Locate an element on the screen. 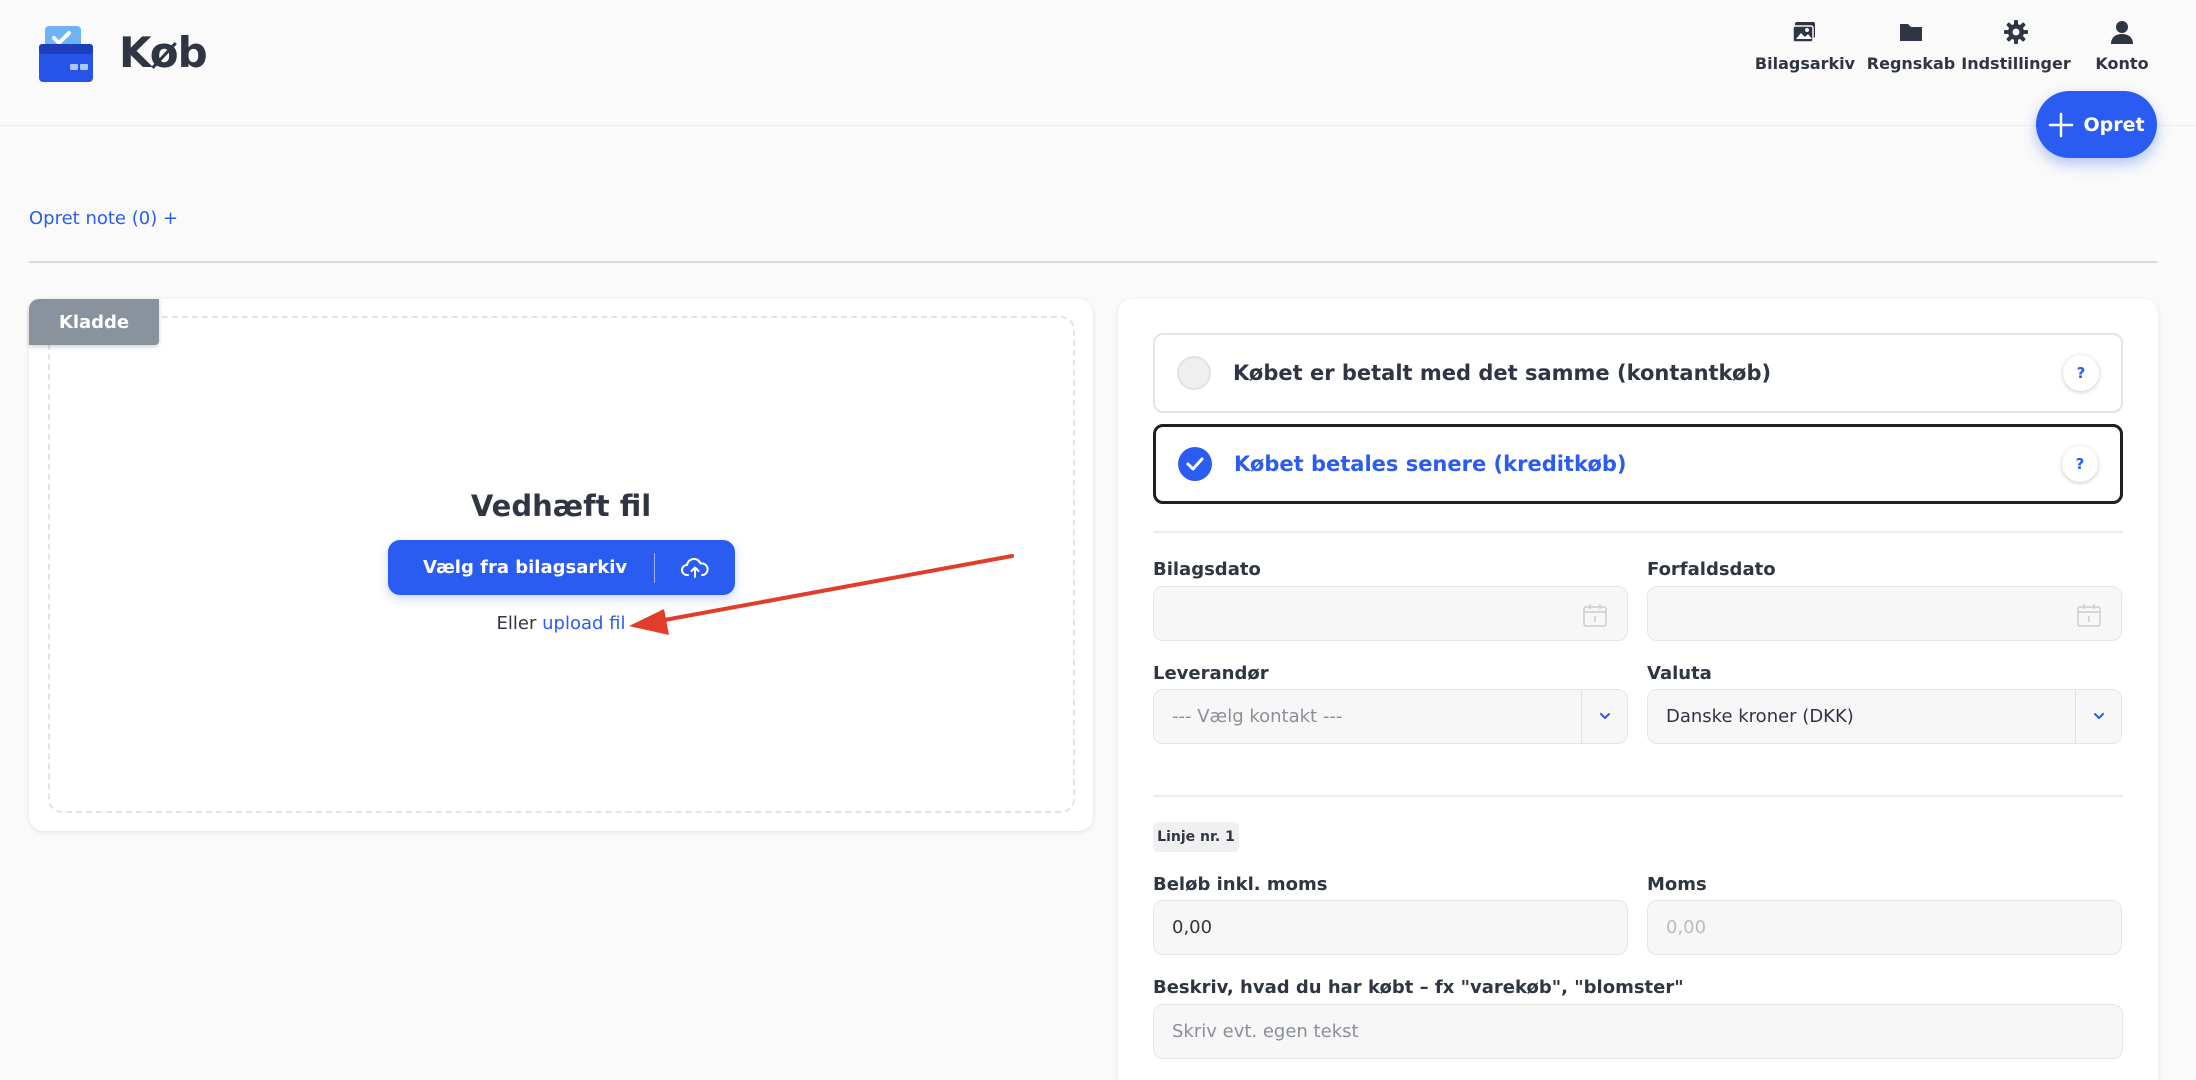  valuta-select: Danske kroner (DKK) is located at coordinates (1884, 716).